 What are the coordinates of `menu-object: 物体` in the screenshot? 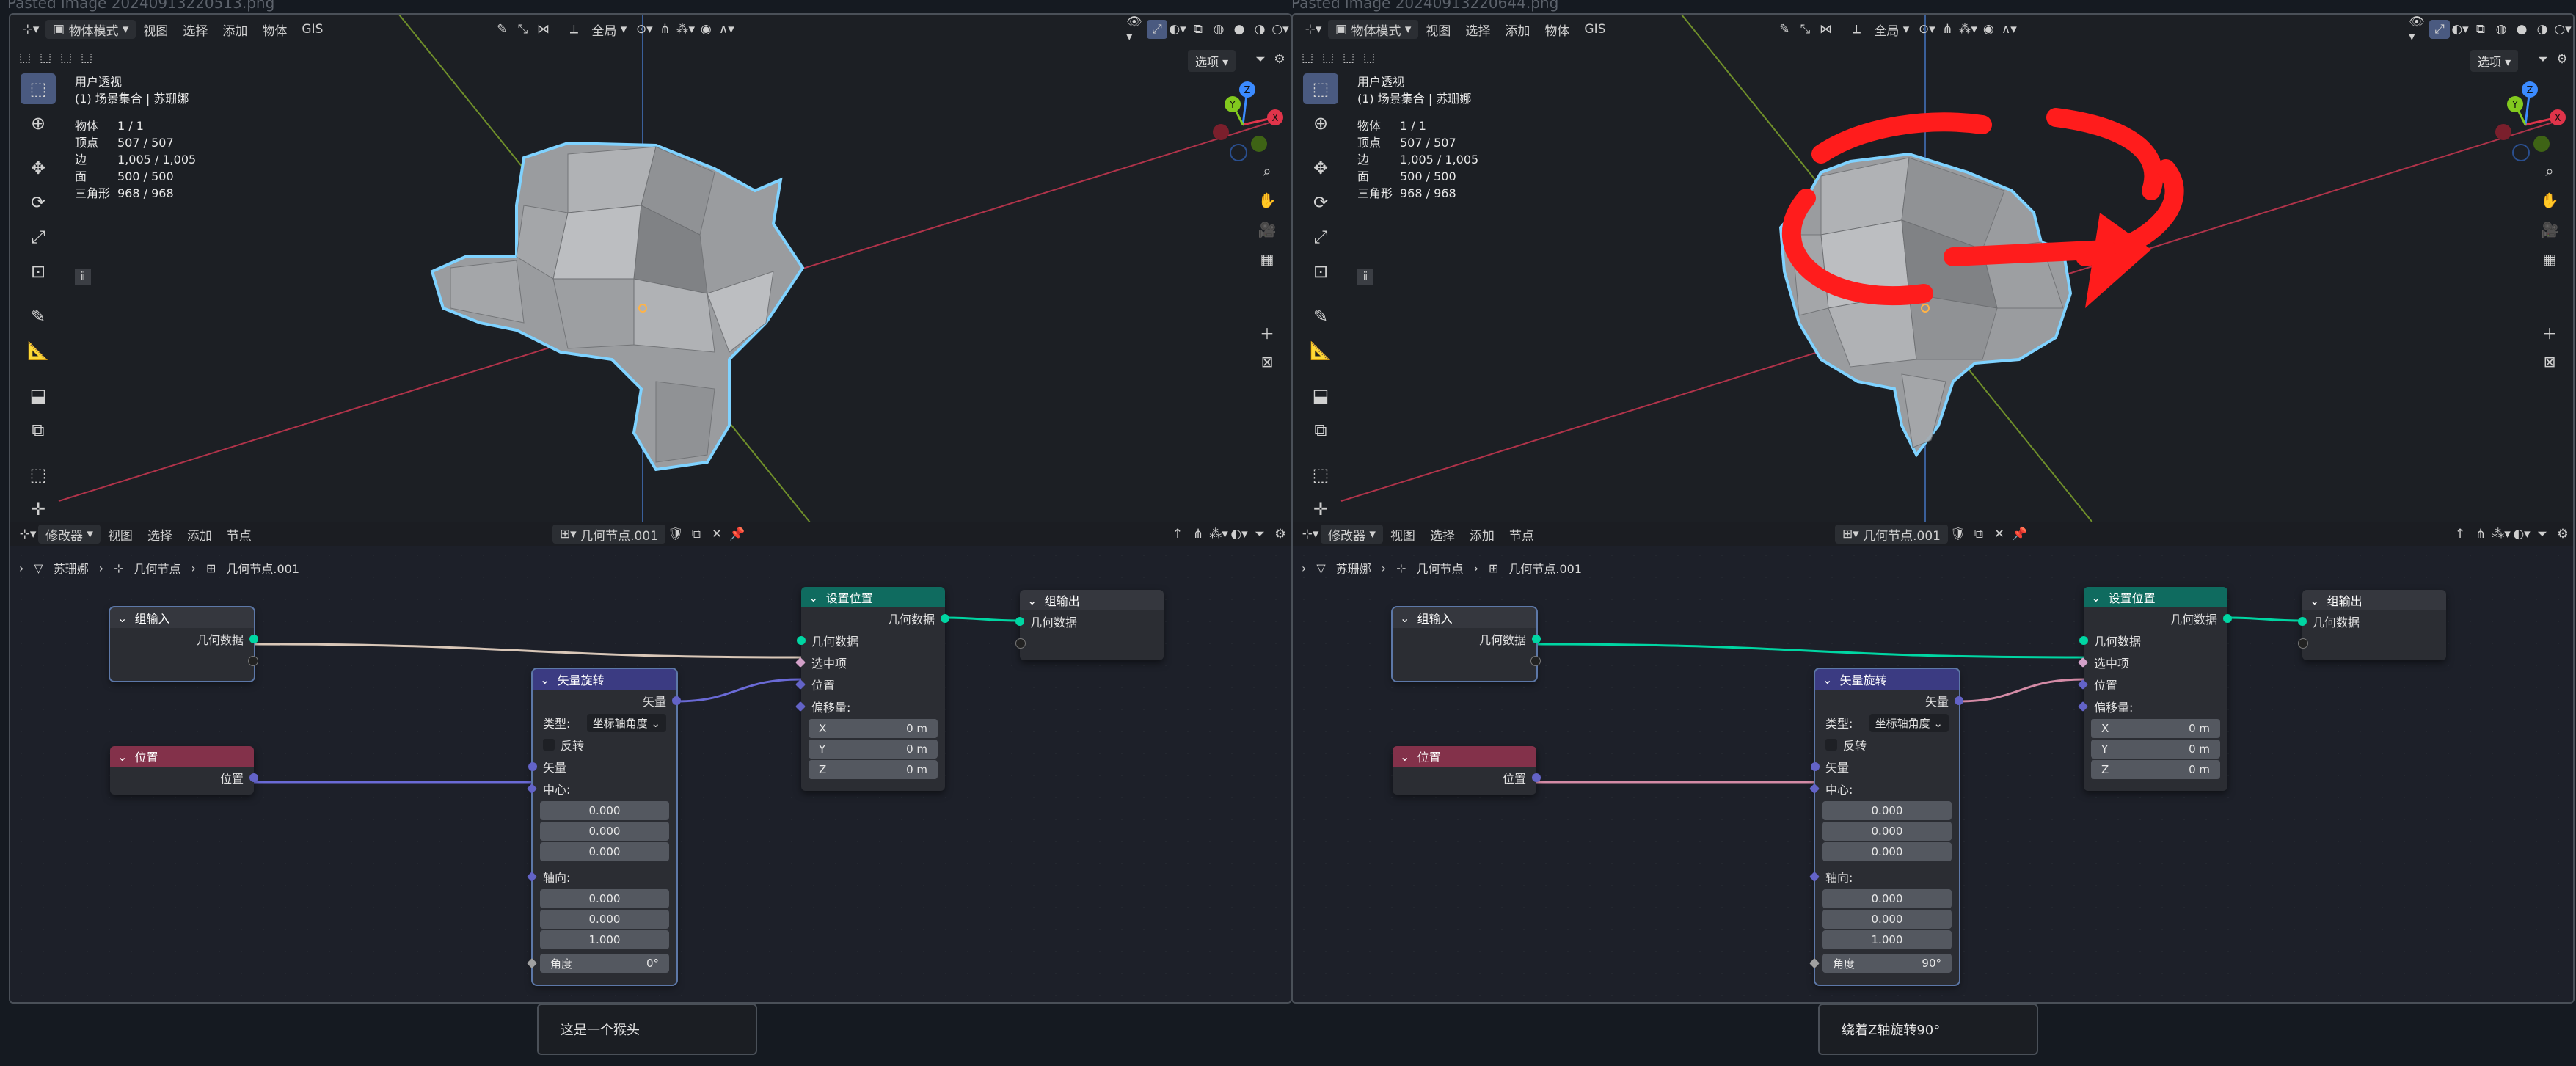 It's located at (274, 29).